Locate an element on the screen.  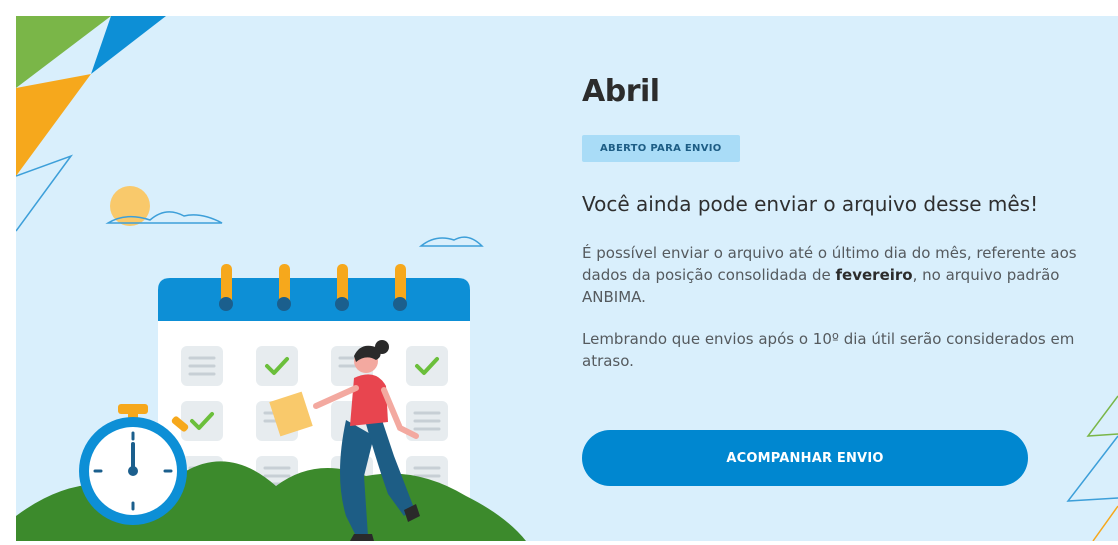
month-title: Abril is located at coordinates (621, 91).